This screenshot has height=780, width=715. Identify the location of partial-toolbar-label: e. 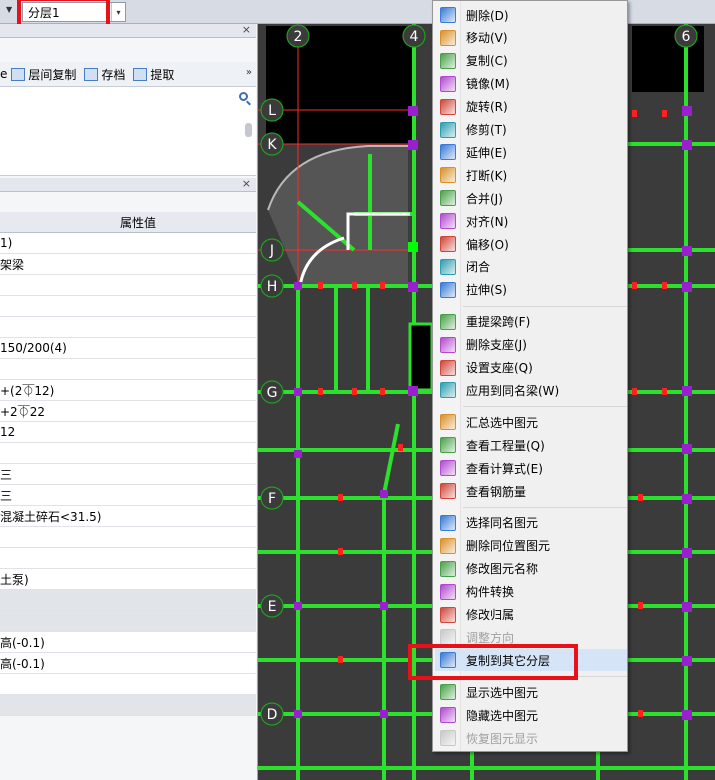
(3, 74).